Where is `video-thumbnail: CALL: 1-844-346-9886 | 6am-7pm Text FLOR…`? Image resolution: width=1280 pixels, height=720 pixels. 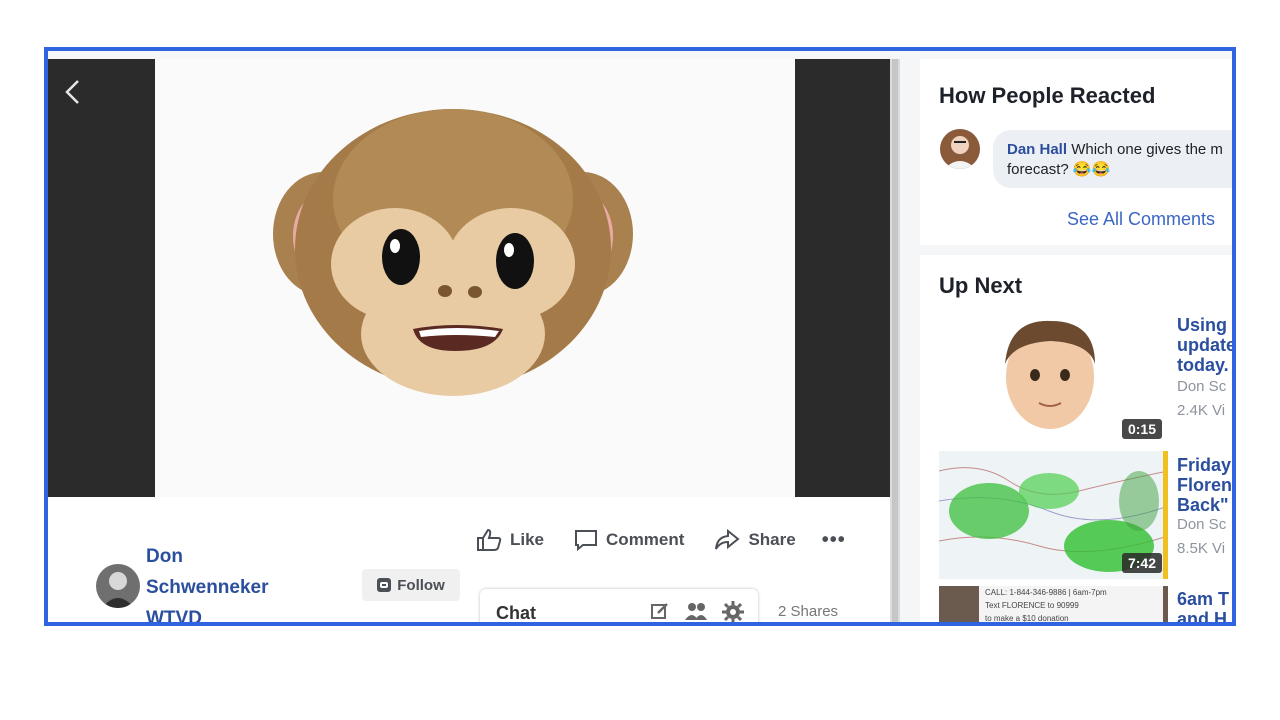
video-thumbnail: CALL: 1-844-346-9886 | 6am-7pm Text FLOR… is located at coordinates (1053, 604).